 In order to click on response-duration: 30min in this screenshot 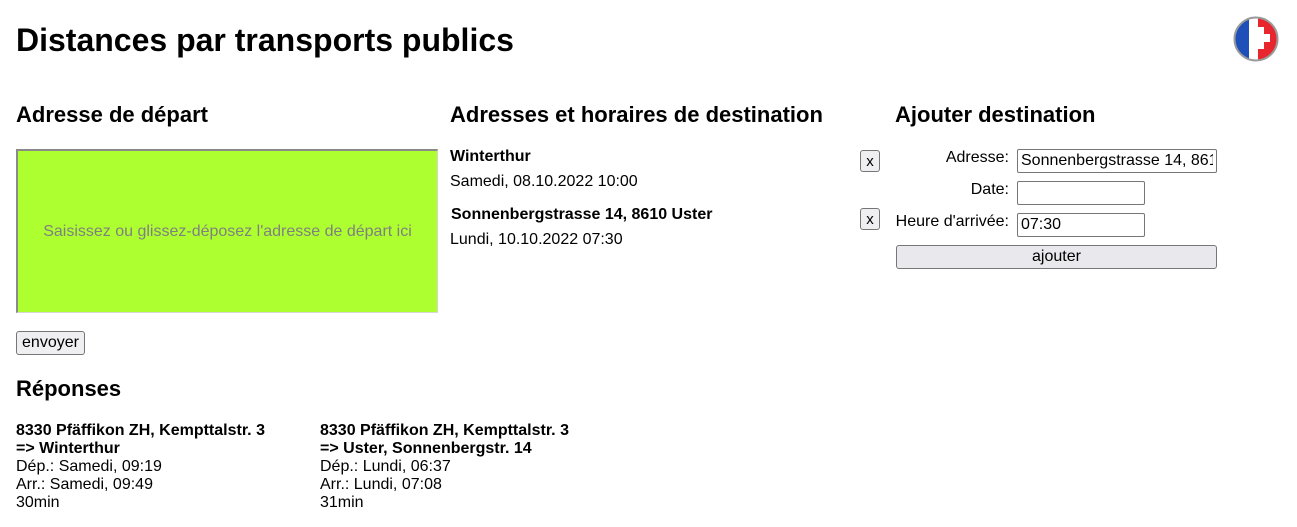, I will do `click(38, 502)`.